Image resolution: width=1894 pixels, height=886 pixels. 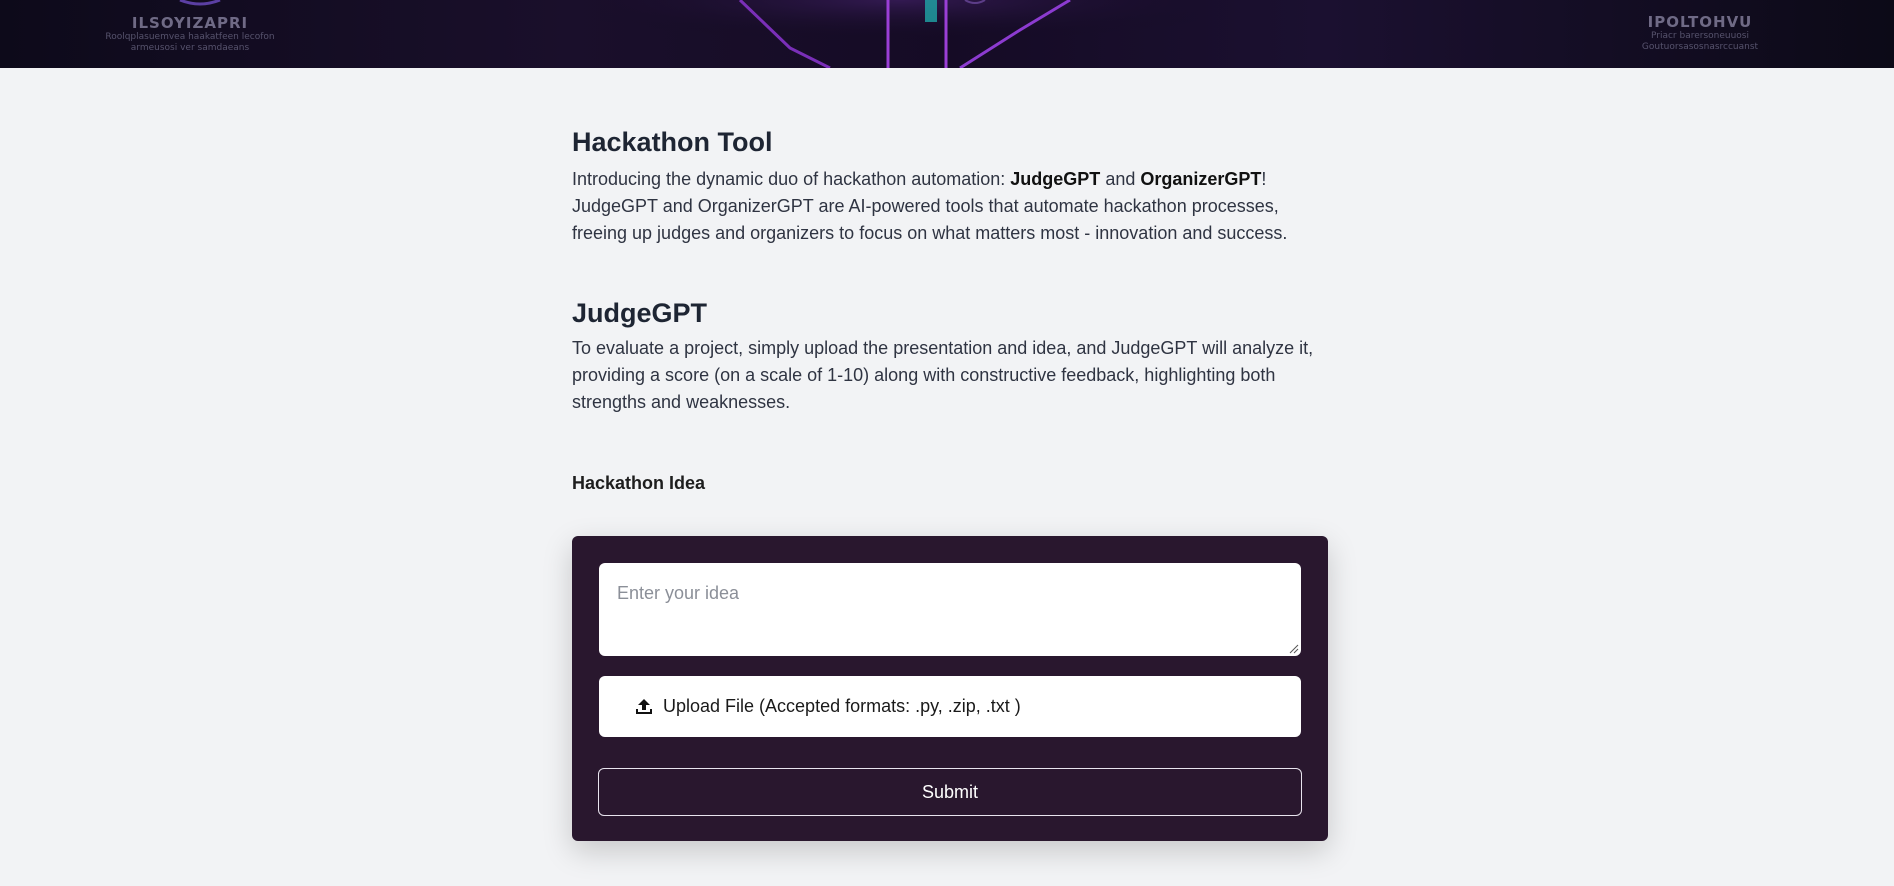 I want to click on hero-right-sub1: Priacr barersoneuuosi, so click(x=1699, y=36).